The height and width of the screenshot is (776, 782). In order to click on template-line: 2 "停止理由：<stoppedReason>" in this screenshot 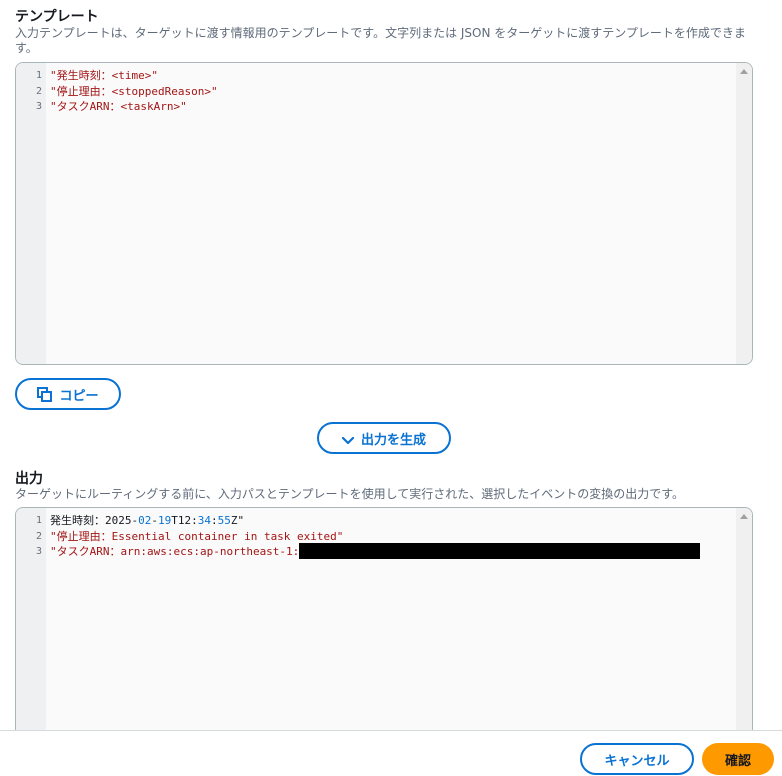, I will do `click(375, 92)`.